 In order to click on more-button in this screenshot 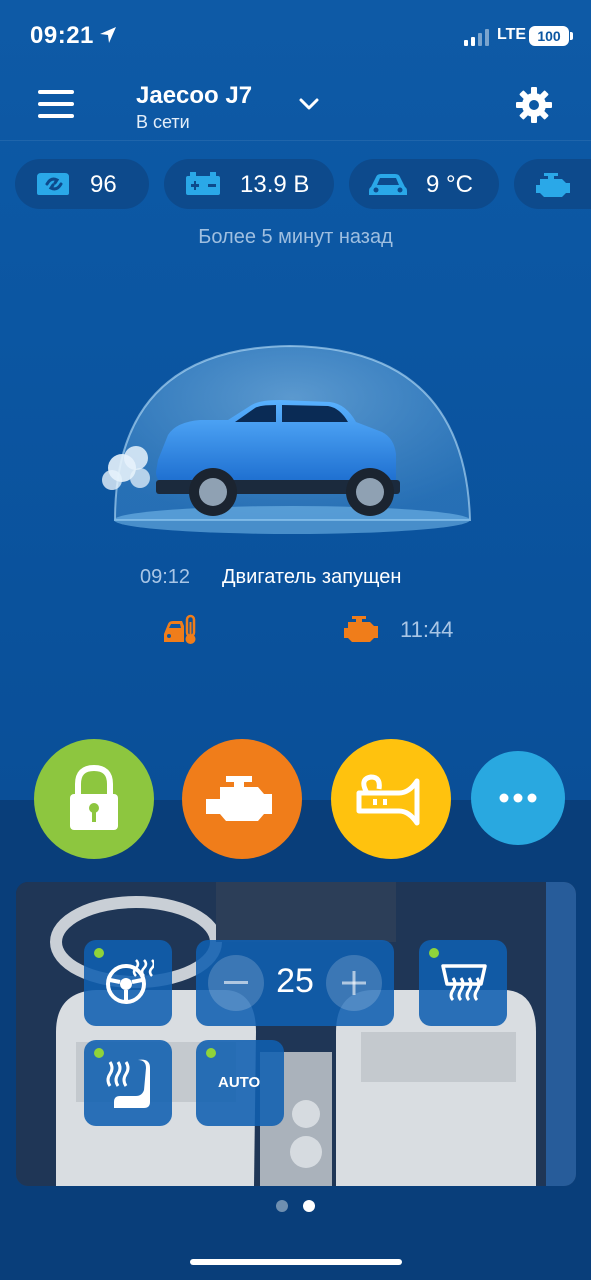, I will do `click(518, 798)`.